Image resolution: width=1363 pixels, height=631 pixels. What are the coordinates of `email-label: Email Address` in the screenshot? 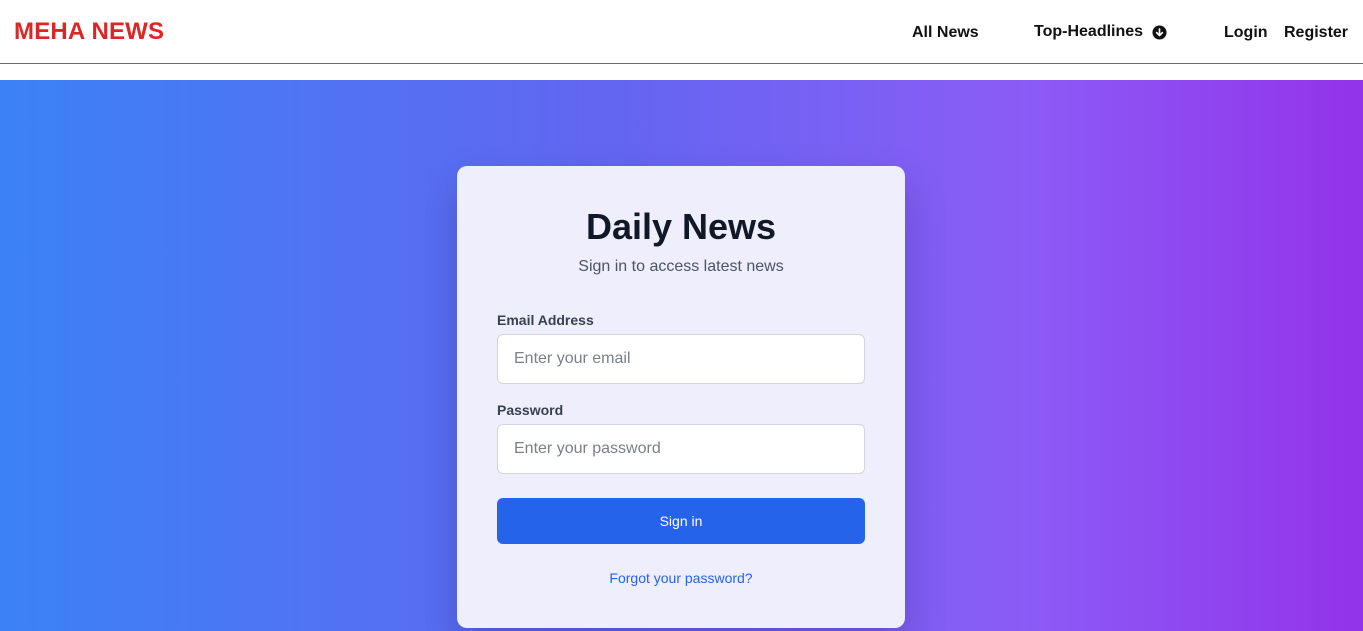 It's located at (545, 320).